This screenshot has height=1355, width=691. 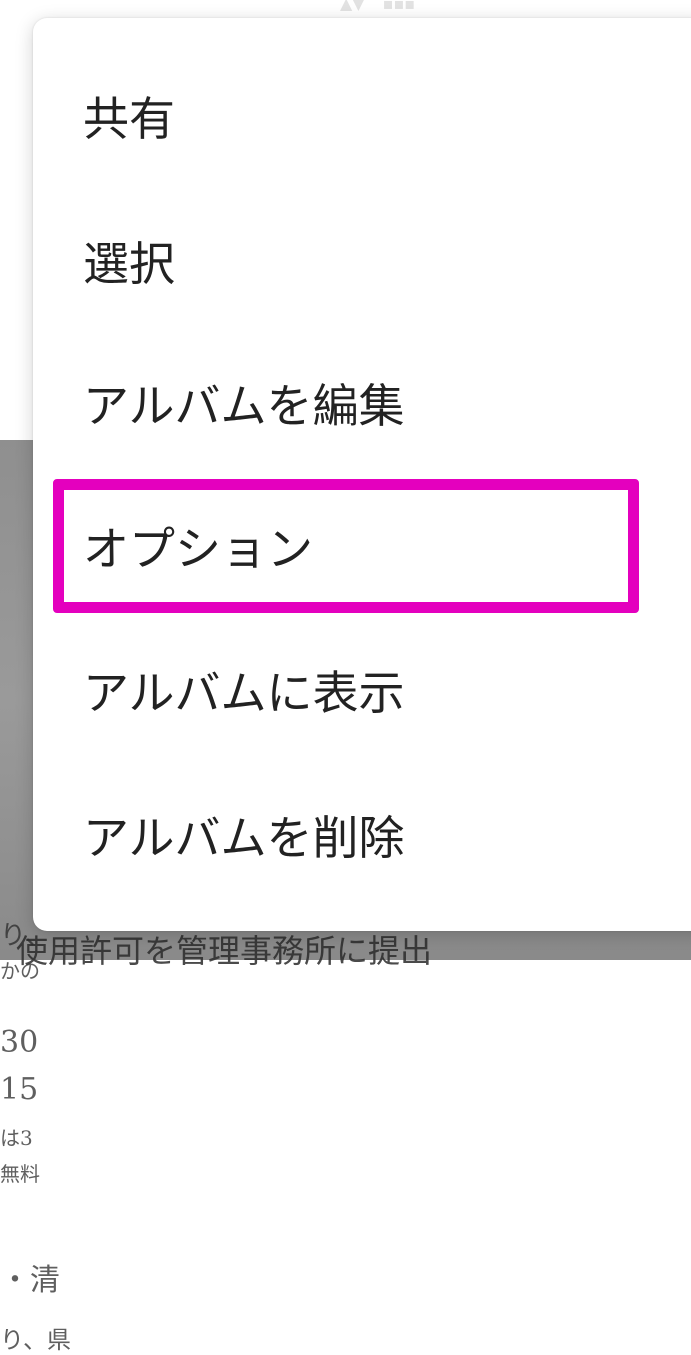 I want to click on photo-text-fragment: 30, so click(x=19, y=1042).